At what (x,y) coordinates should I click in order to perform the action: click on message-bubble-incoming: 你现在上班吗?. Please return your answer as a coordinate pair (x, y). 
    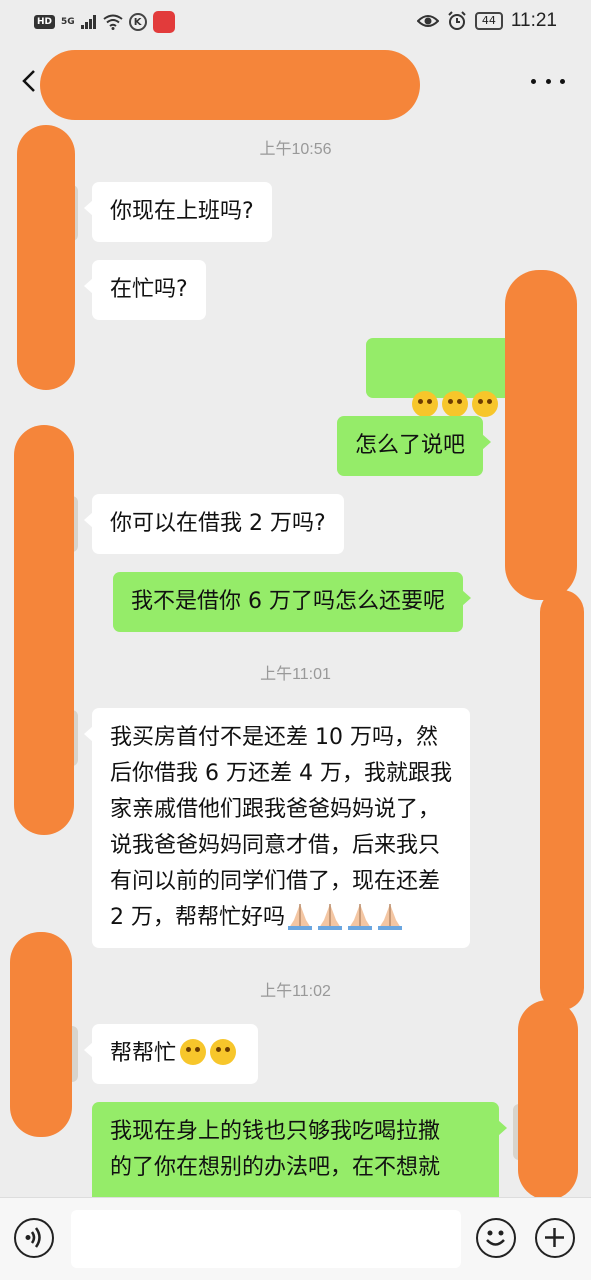
    Looking at the image, I should click on (178, 212).